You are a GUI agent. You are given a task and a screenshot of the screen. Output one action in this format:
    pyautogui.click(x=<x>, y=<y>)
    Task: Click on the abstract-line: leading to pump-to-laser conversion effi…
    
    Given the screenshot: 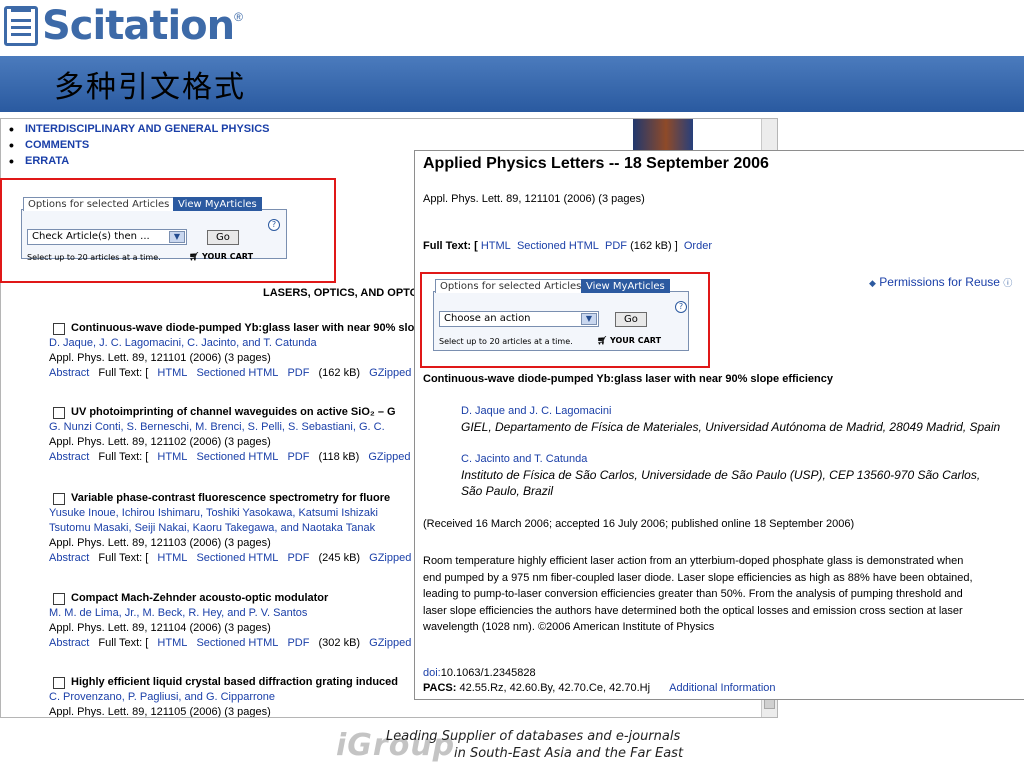 What is the action you would take?
    pyautogui.click(x=693, y=594)
    